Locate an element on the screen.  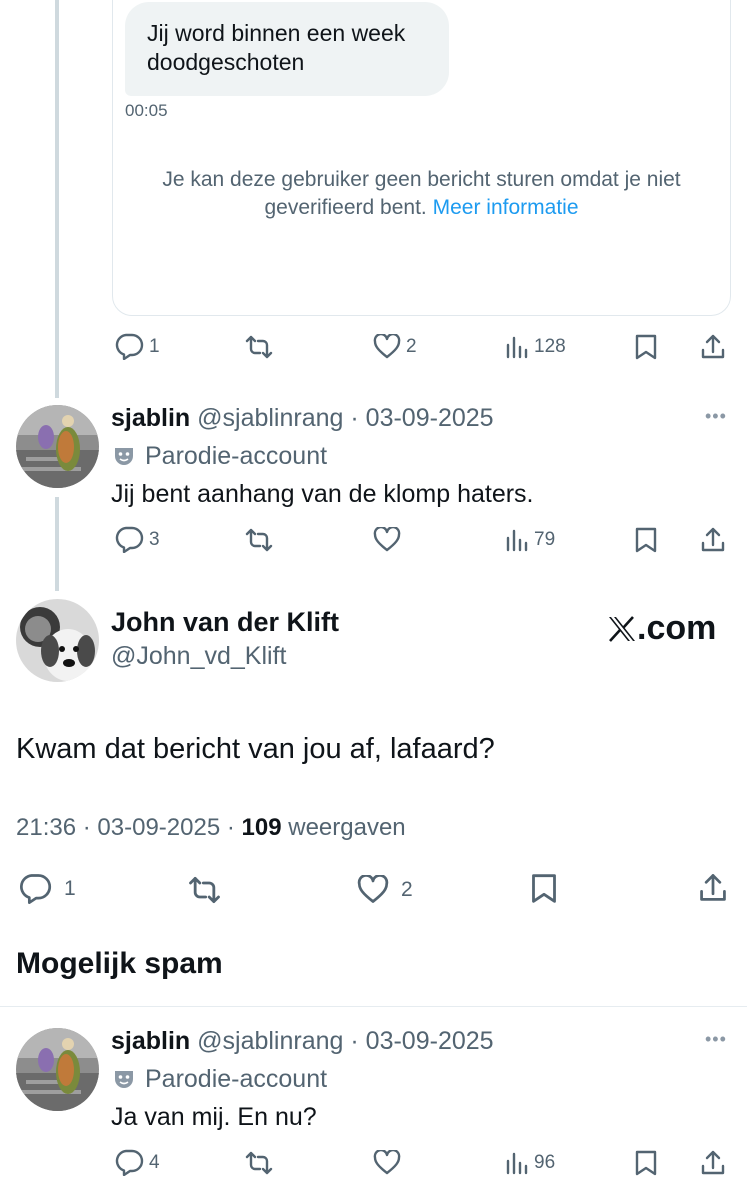
reply-button: 3 is located at coordinates (137, 539).